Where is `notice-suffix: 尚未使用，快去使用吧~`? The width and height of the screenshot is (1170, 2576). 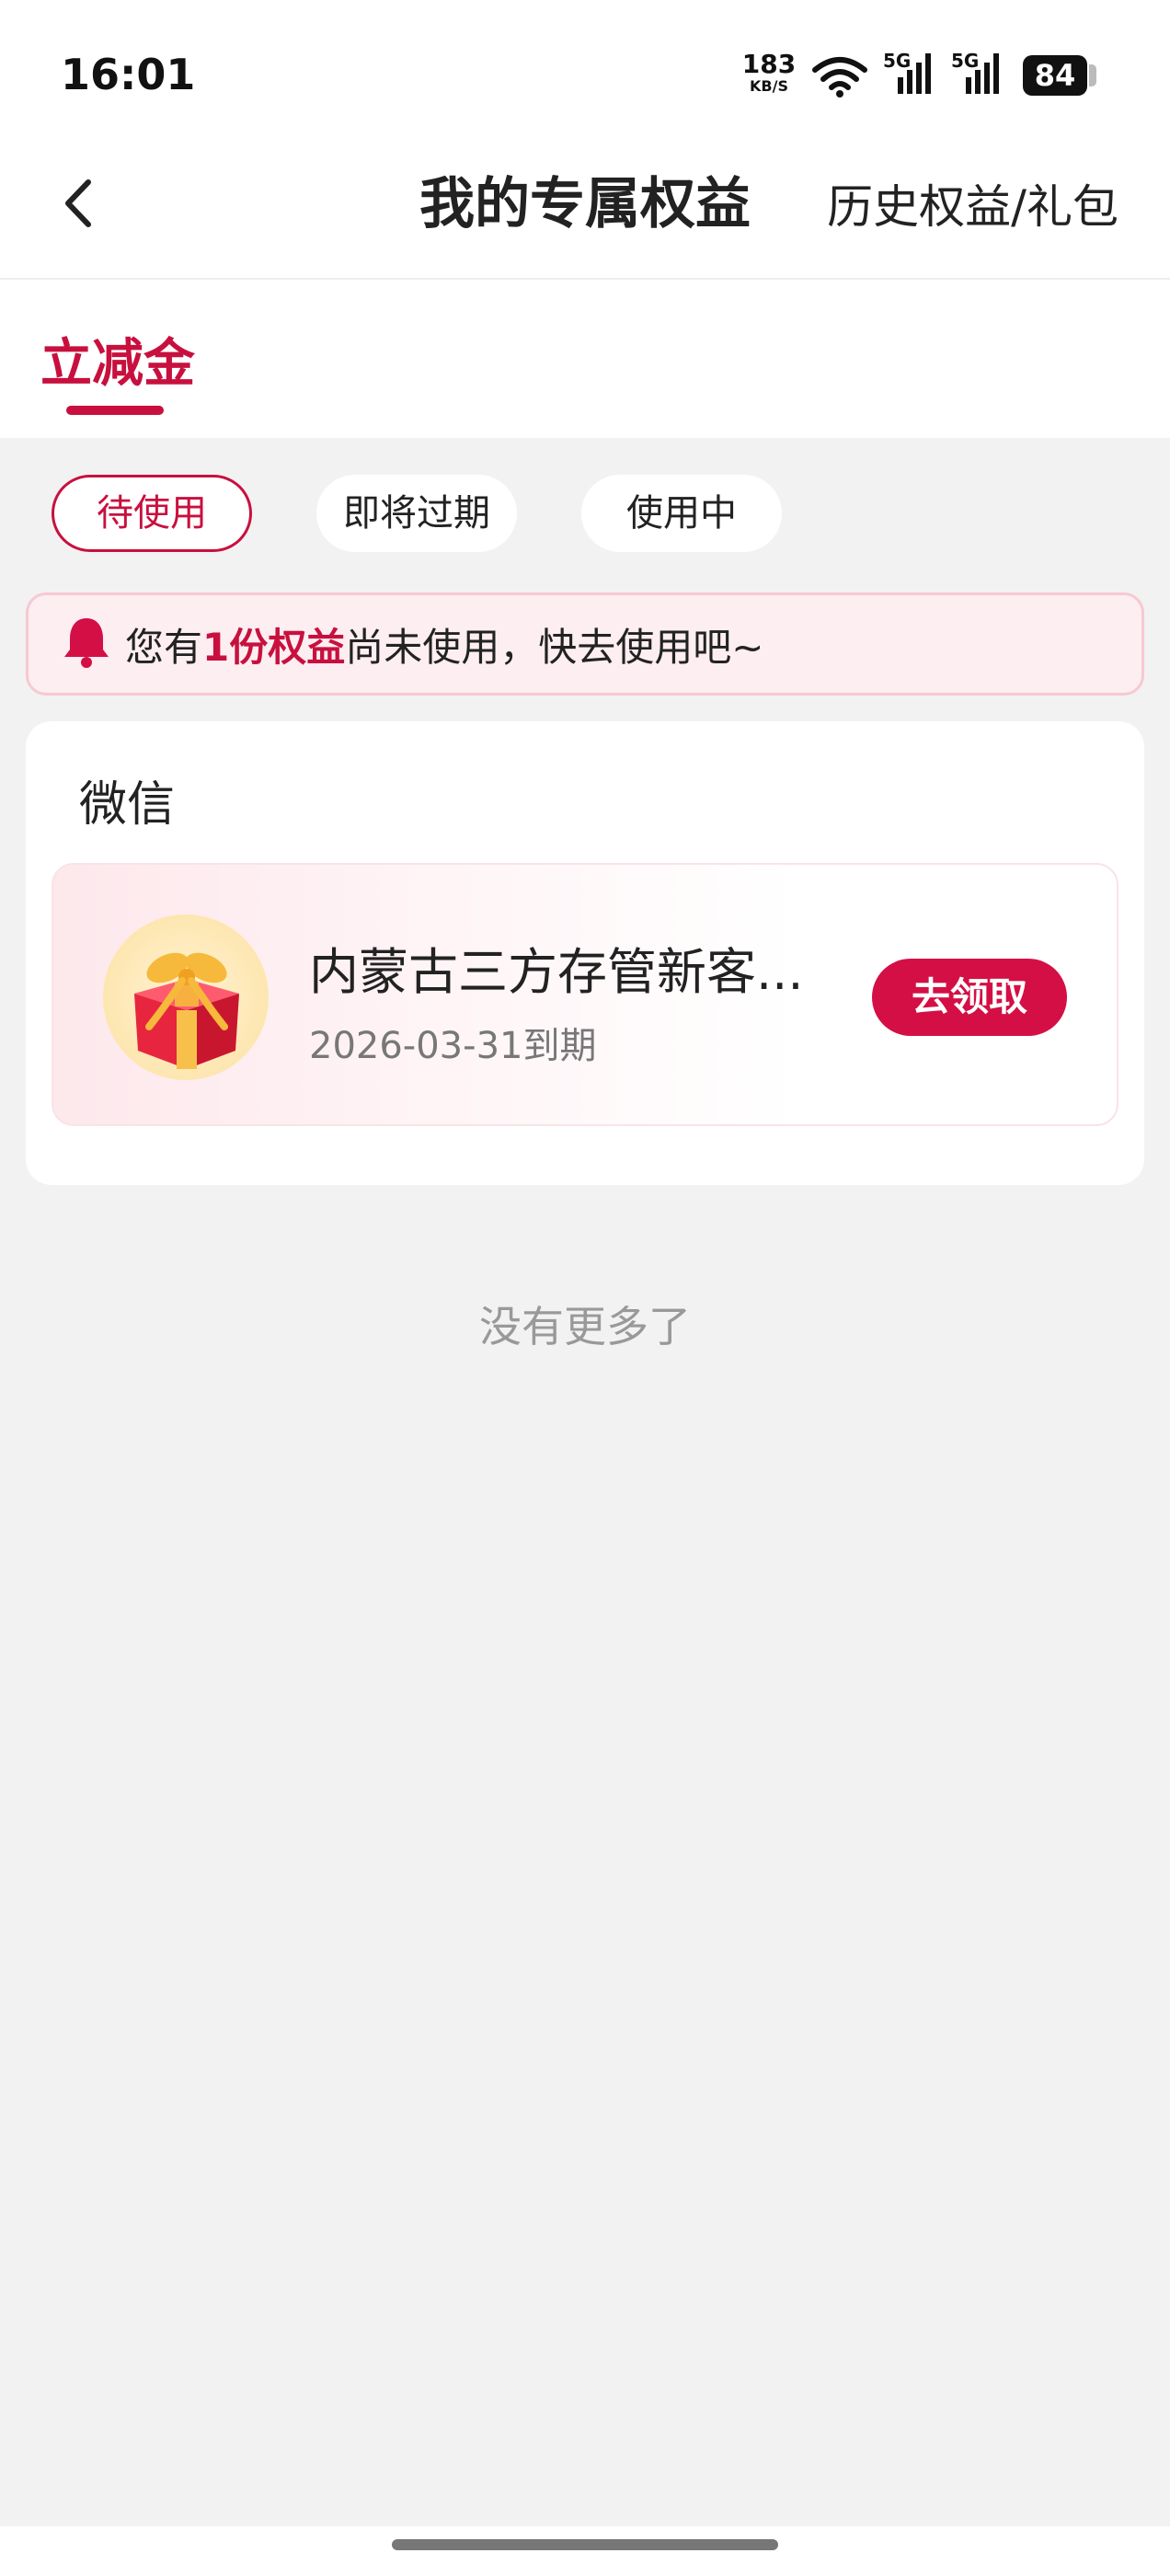 notice-suffix: 尚未使用，快去使用吧~ is located at coordinates (554, 647).